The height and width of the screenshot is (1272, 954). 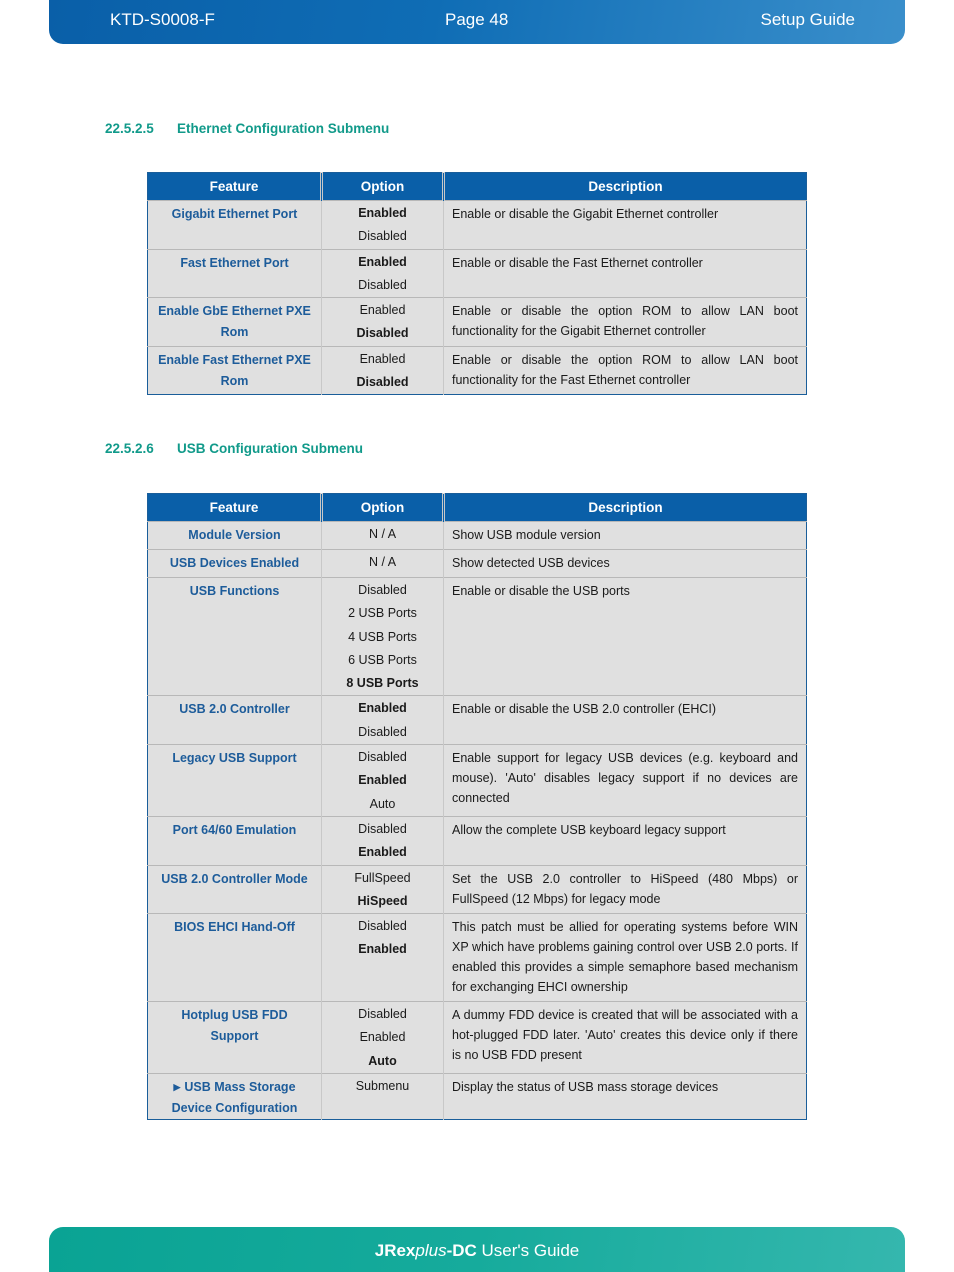 I want to click on feature-name: USB Devices Enabled, so click(x=234, y=563).